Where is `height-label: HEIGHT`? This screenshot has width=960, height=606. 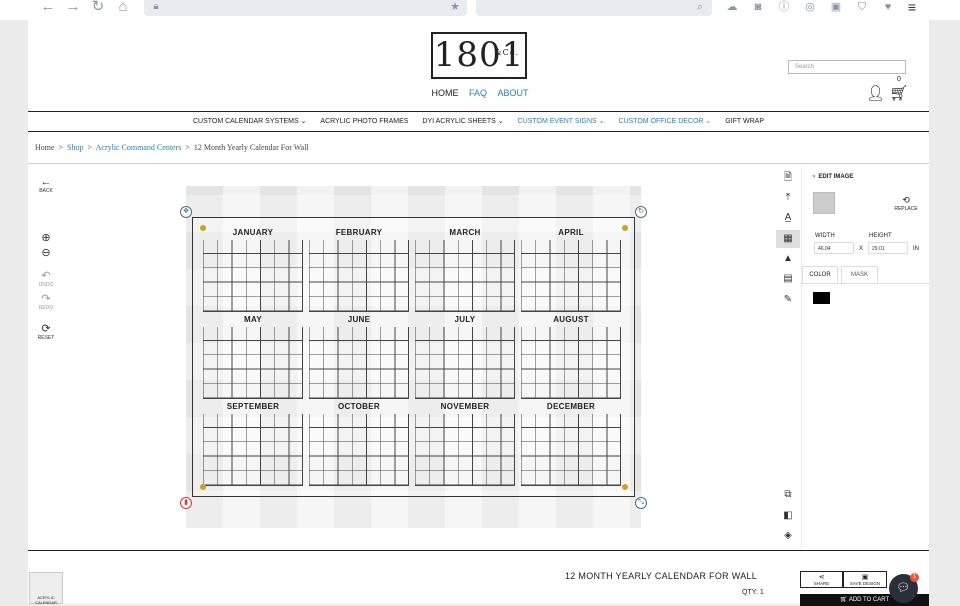 height-label: HEIGHT is located at coordinates (880, 236).